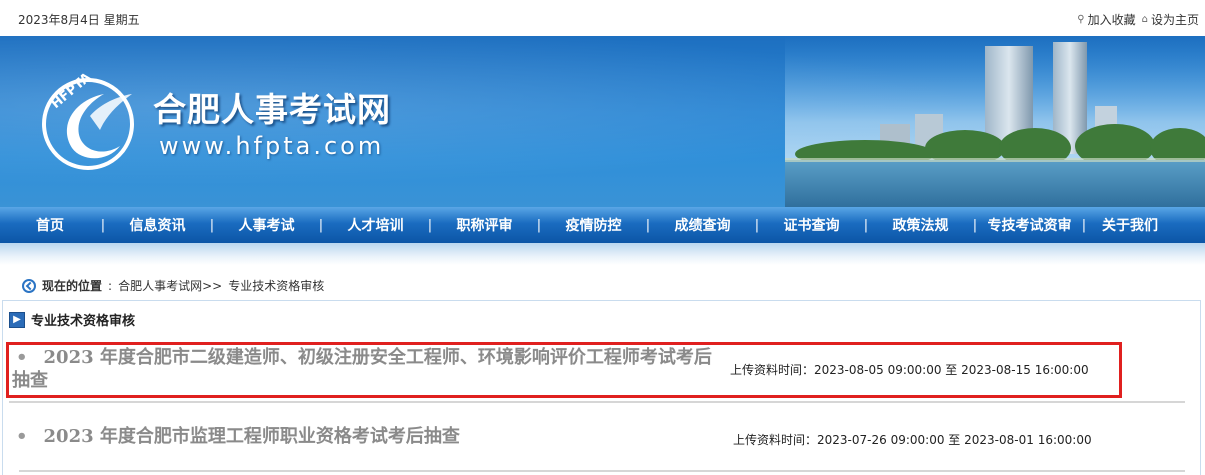 This screenshot has width=1205, height=475. I want to click on upload-start: 2023-07-26 09:00:00, so click(881, 440).